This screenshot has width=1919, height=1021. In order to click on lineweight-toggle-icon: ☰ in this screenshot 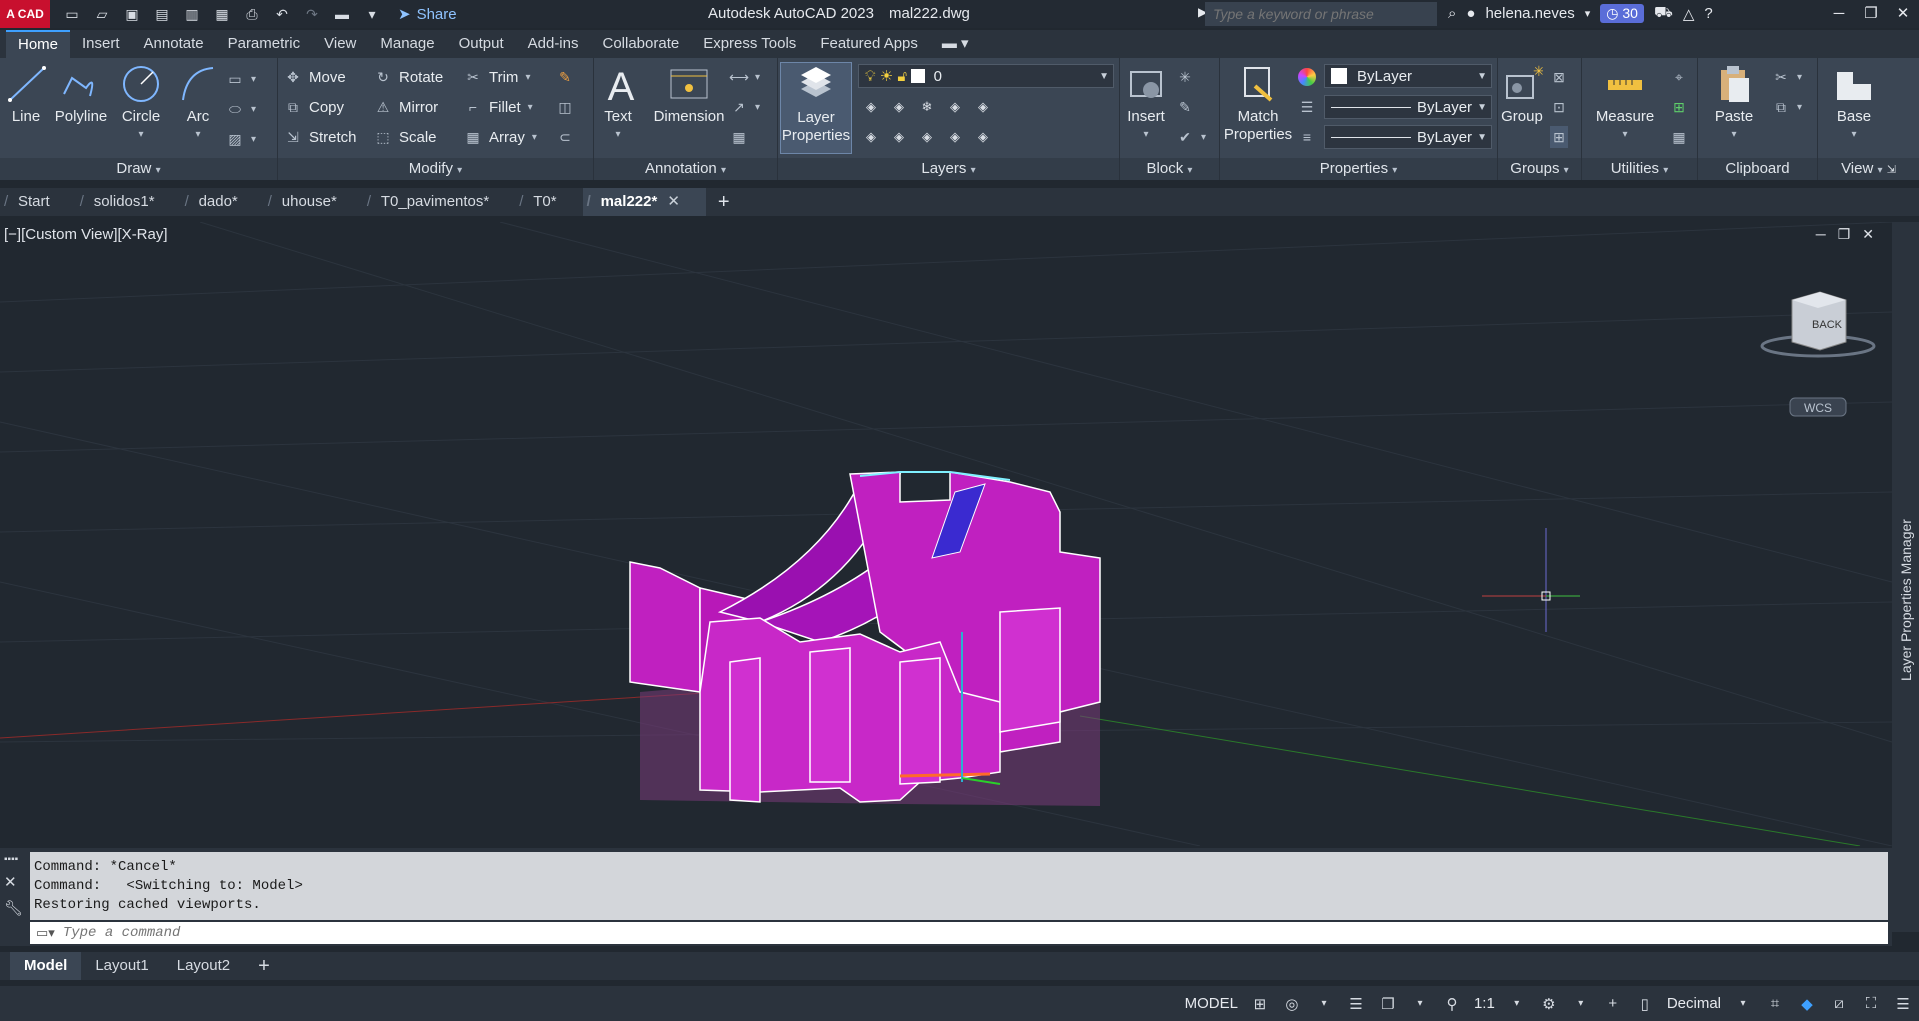, I will do `click(1356, 1004)`.